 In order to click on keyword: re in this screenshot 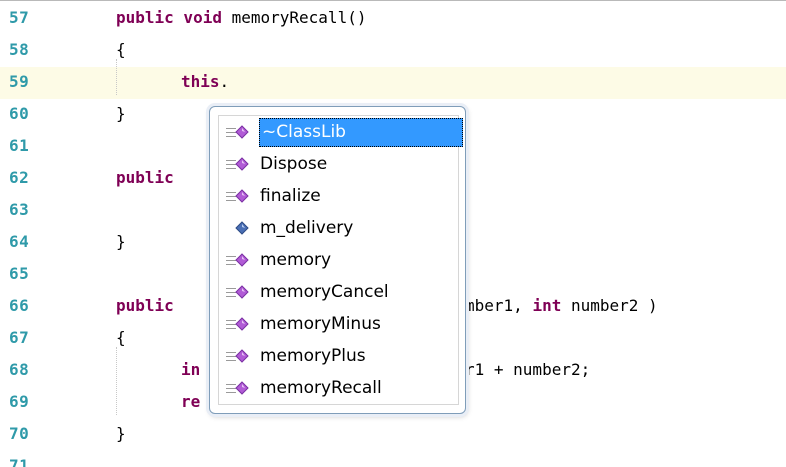, I will do `click(191, 401)`.